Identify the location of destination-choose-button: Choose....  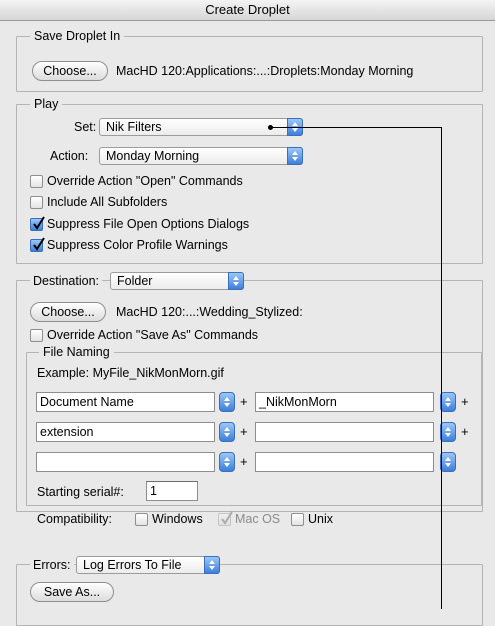
(68, 312).